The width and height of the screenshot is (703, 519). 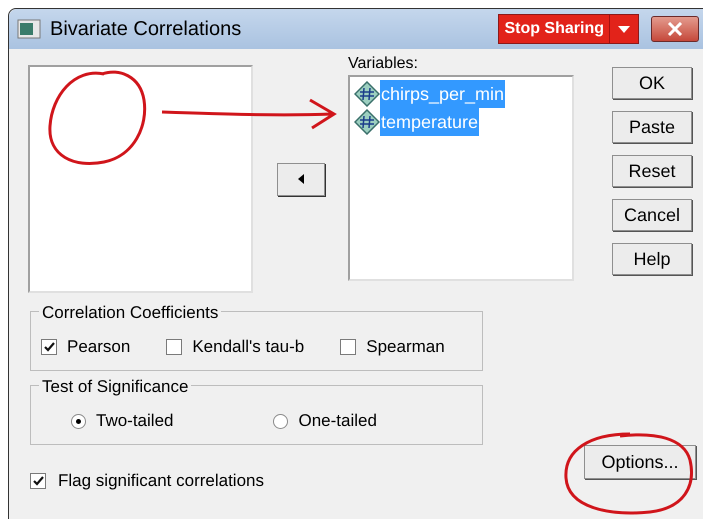 I want to click on close-button, so click(x=675, y=29).